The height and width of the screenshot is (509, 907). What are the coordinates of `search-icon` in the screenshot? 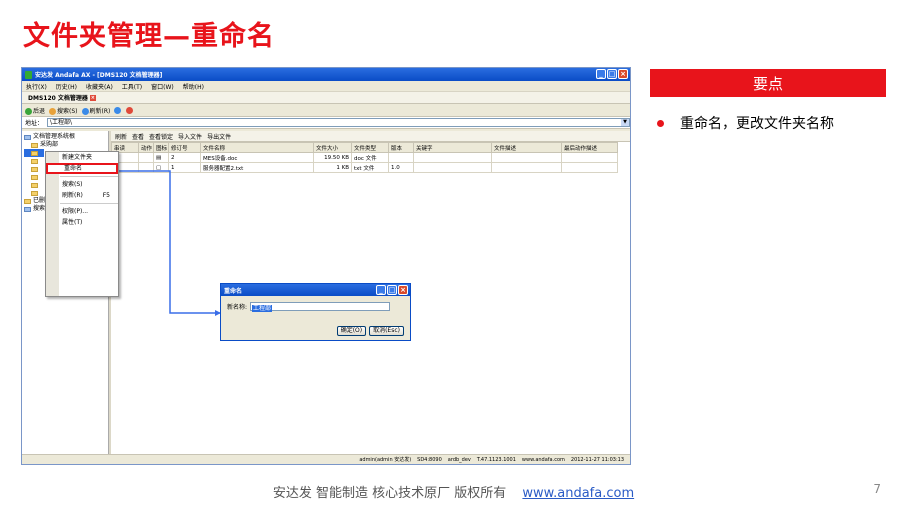 It's located at (53, 111).